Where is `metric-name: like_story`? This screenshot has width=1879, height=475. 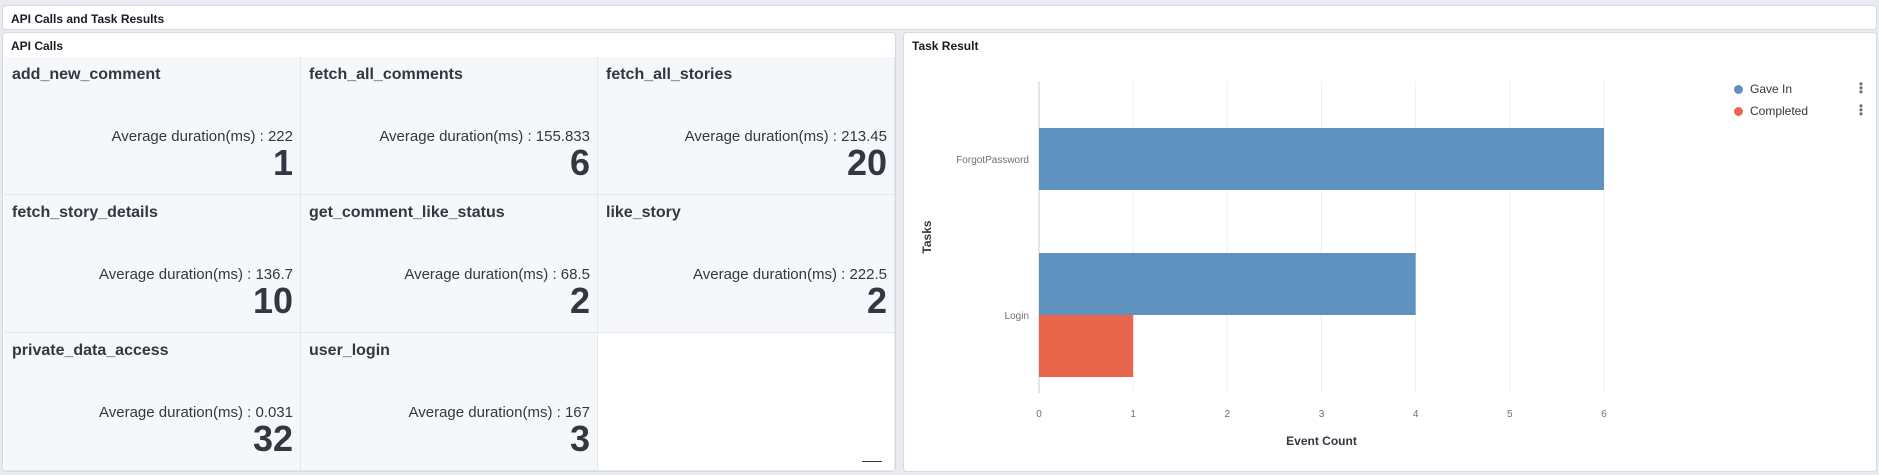 metric-name: like_story is located at coordinates (643, 212).